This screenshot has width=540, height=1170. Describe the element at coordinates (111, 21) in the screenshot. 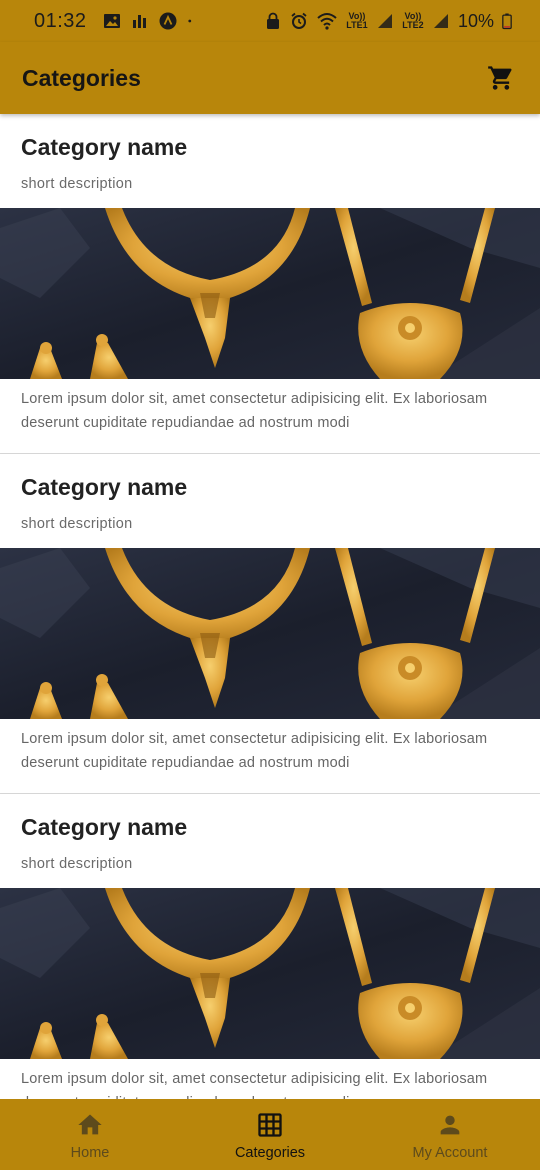

I see `gallery-icon` at that location.